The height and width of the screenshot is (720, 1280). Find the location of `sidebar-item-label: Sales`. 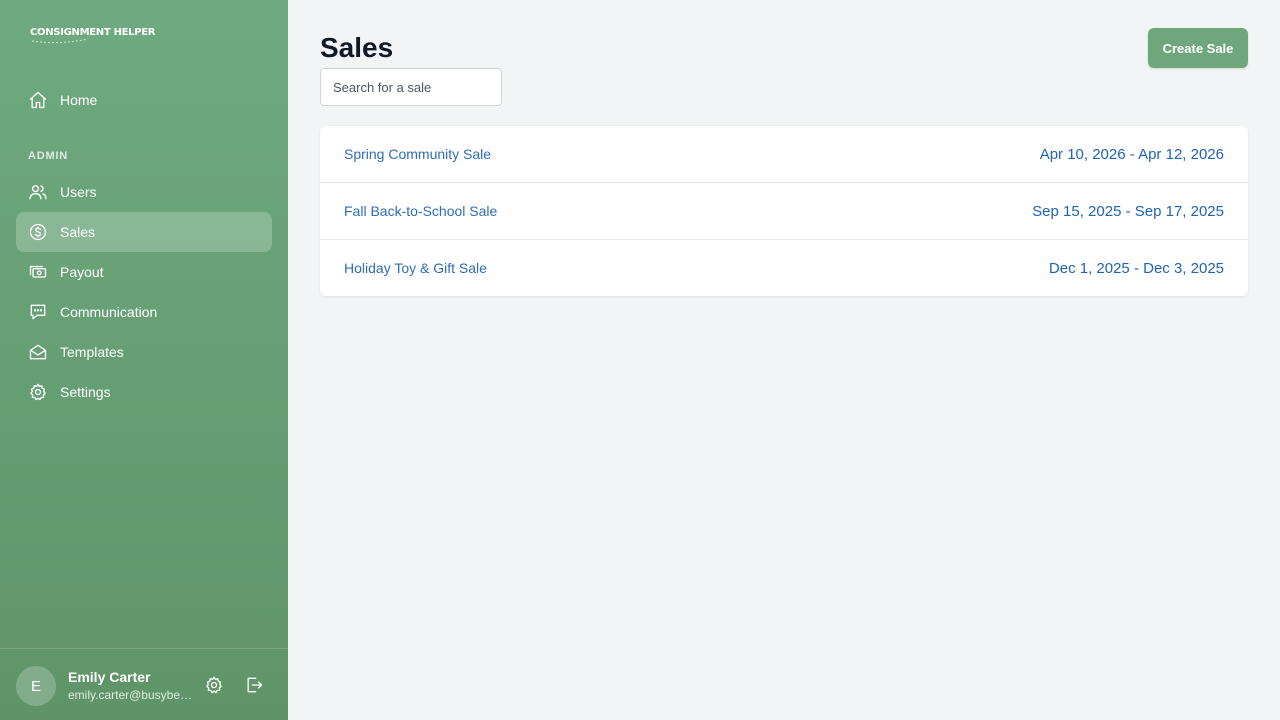

sidebar-item-label: Sales is located at coordinates (78, 232).